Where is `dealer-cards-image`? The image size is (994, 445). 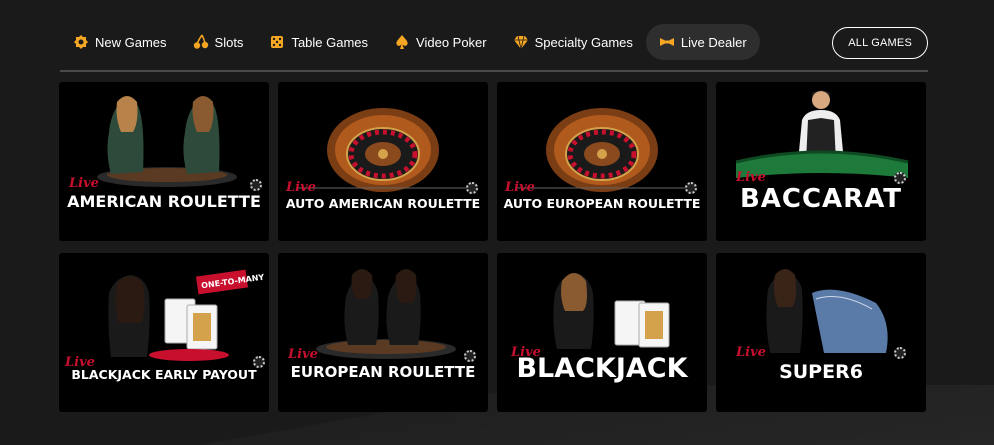
dealer-cards-image is located at coordinates (611, 311).